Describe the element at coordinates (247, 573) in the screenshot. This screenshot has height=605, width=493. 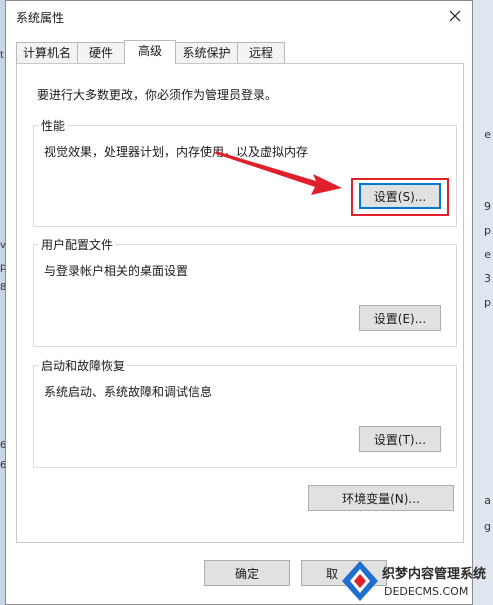
I see `ok-button: 确定` at that location.